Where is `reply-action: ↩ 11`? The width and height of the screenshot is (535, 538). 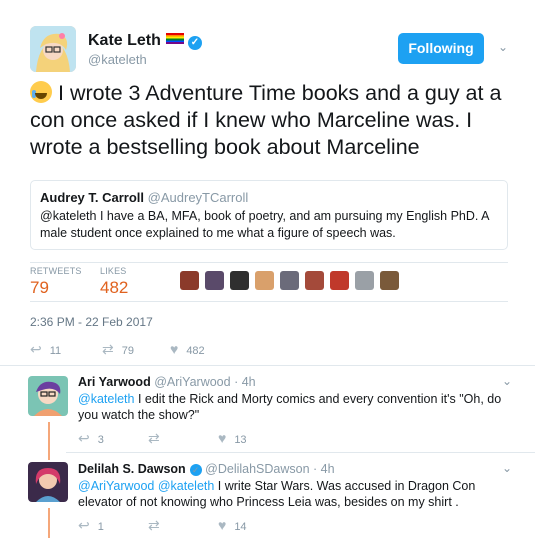 reply-action: ↩ 11 is located at coordinates (45, 349).